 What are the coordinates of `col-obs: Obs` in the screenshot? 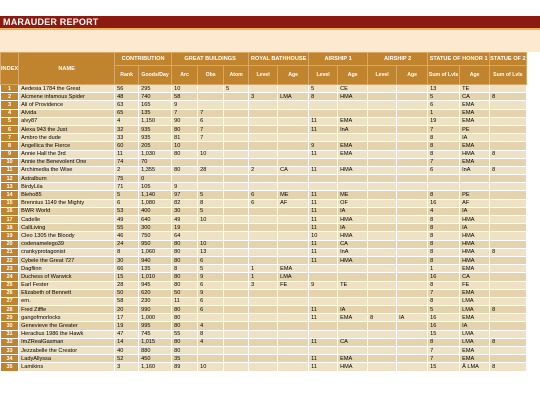 It's located at (211, 75).